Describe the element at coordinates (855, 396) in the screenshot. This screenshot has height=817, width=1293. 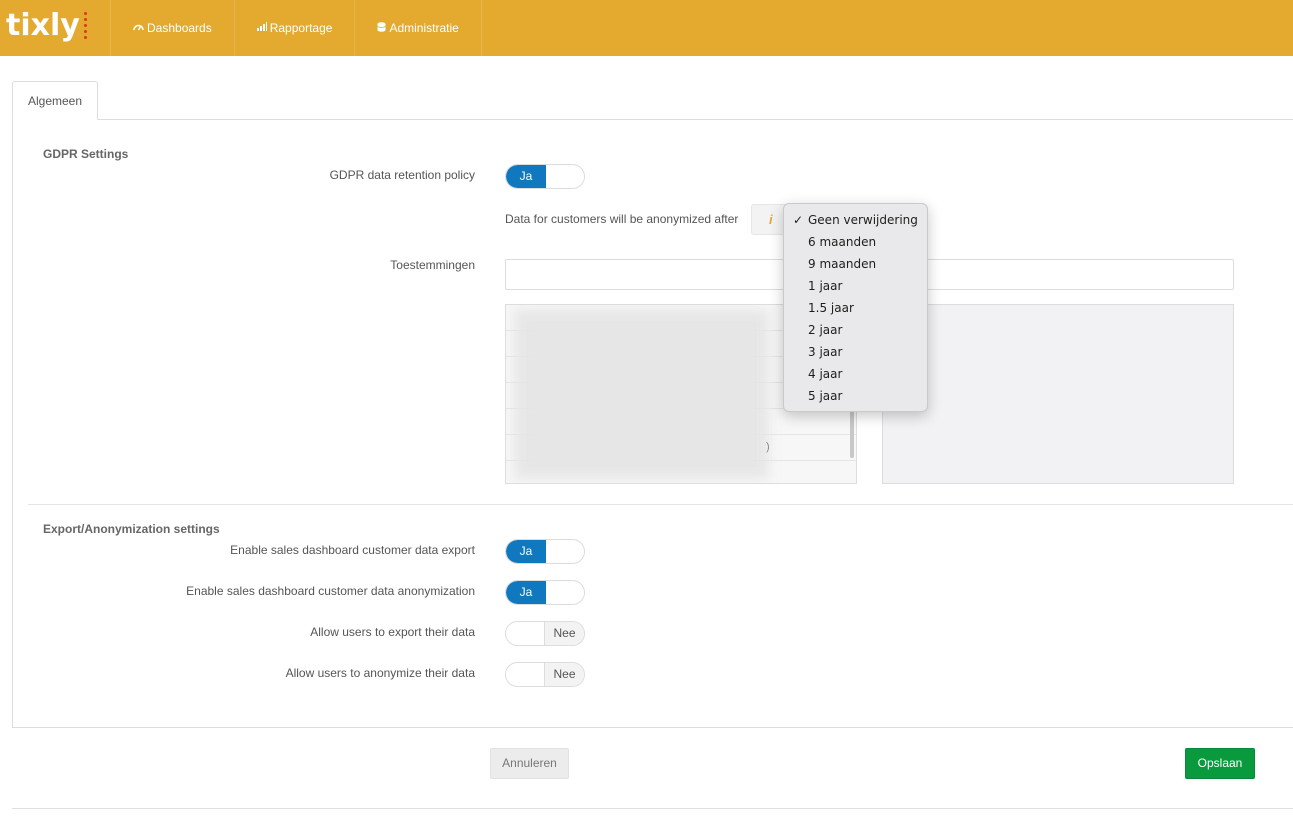
I see `dropdown-option: 5 jaar` at that location.